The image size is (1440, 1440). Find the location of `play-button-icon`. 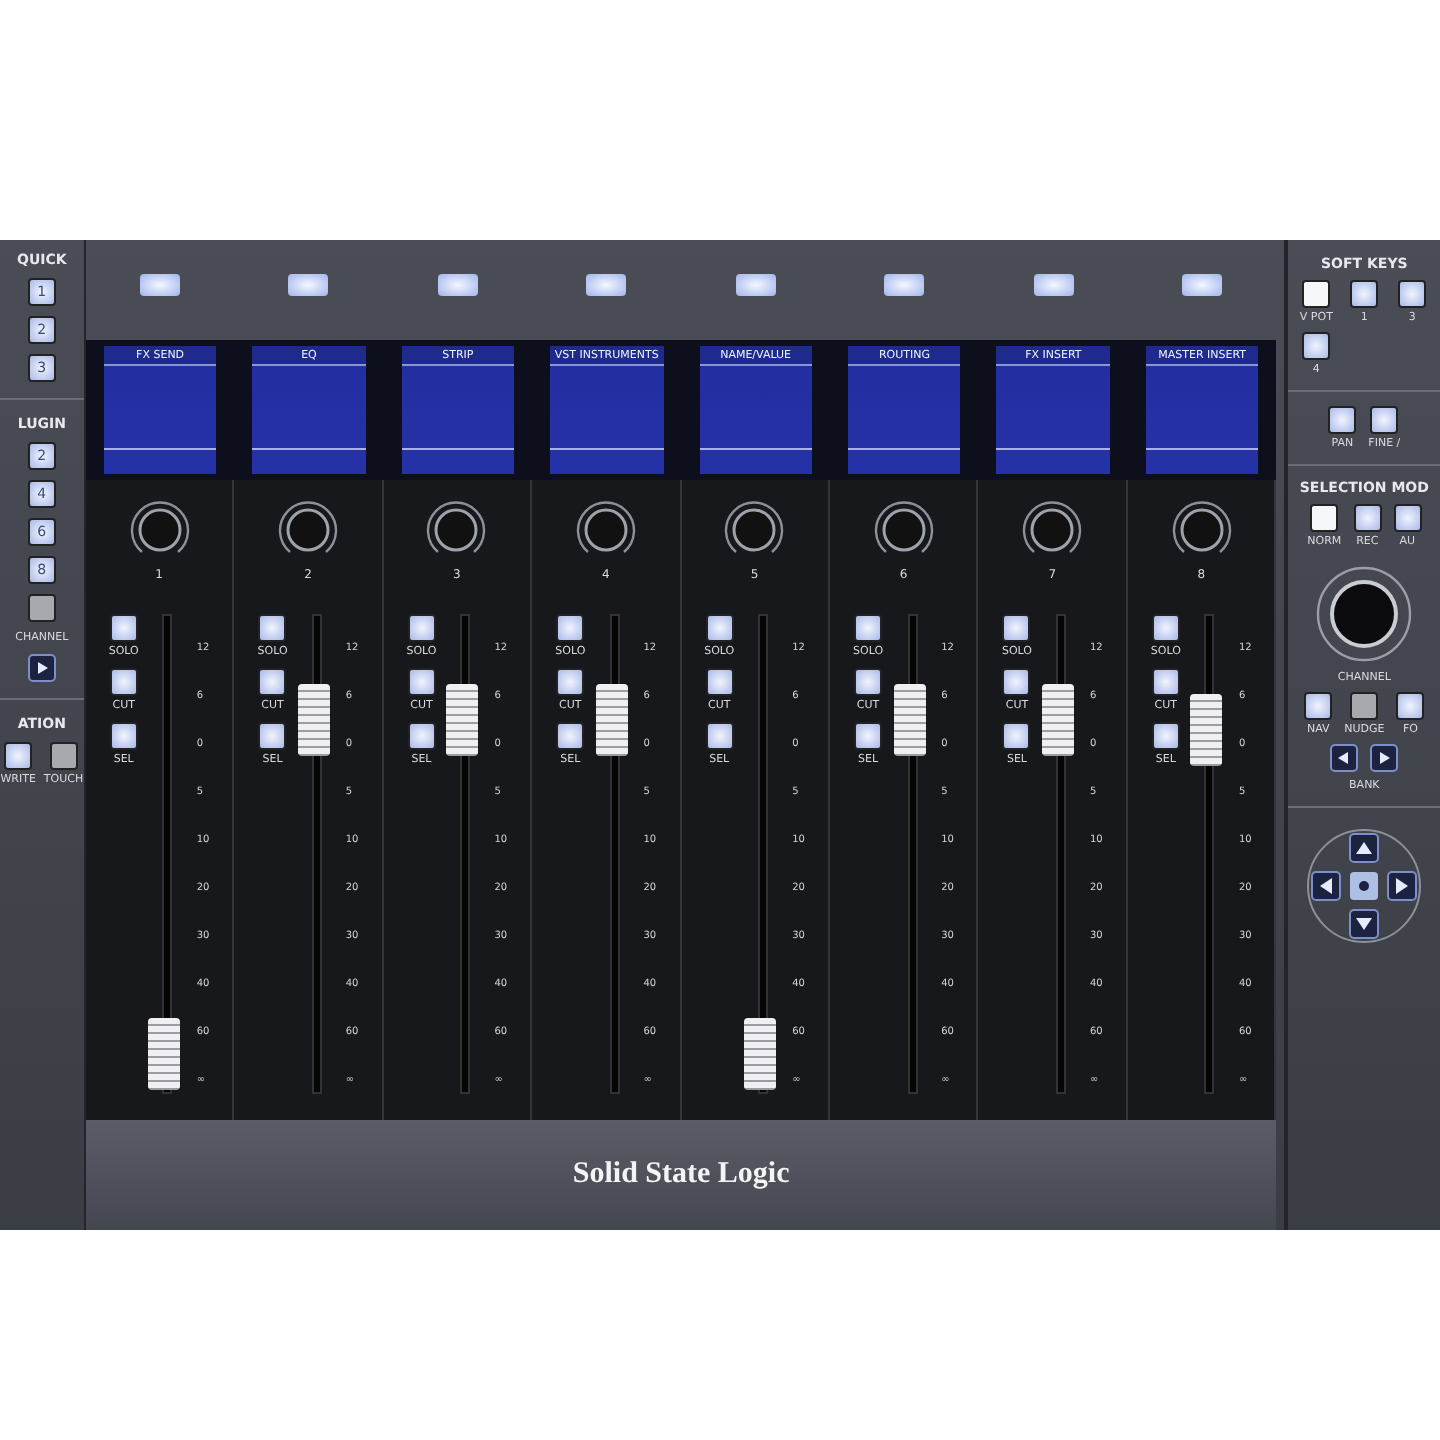

play-button-icon is located at coordinates (41, 668).